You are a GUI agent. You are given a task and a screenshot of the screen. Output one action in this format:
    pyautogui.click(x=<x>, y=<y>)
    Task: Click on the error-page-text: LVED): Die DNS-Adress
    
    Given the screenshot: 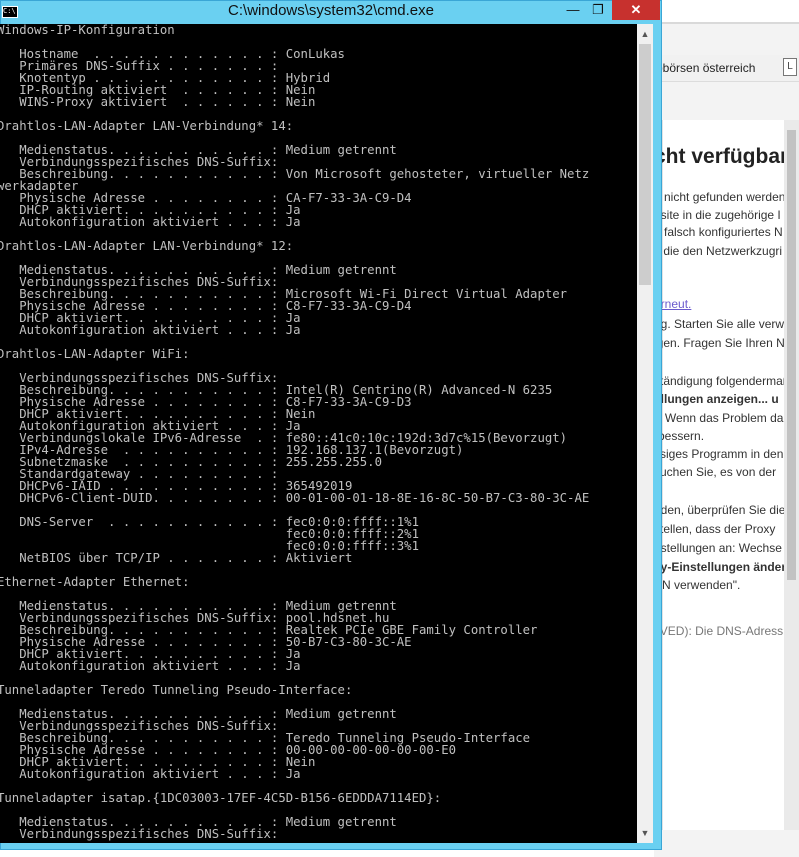 What is the action you would take?
    pyautogui.click(x=719, y=631)
    